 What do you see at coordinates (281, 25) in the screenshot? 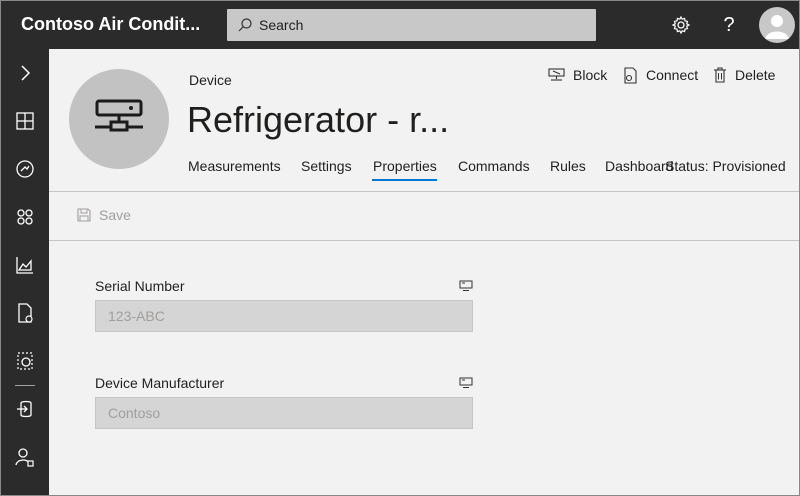
I see `search-placeholder: Search` at bounding box center [281, 25].